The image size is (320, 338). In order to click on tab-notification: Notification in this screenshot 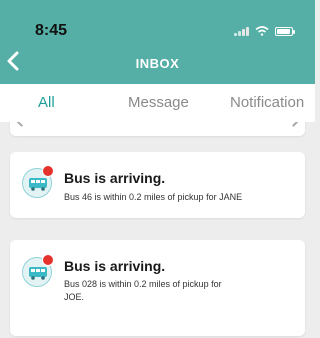, I will do `click(267, 102)`.